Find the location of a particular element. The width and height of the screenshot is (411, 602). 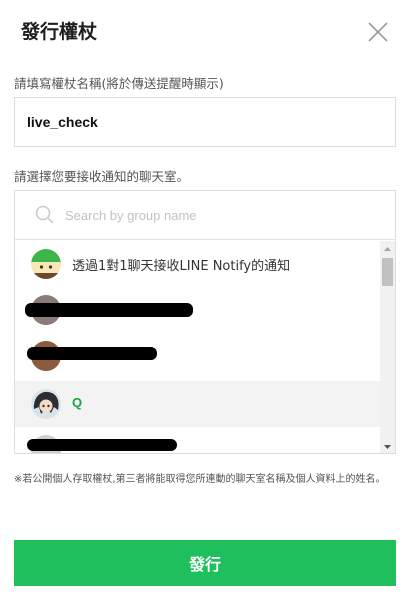

privacy-notice: ※若公開個人存取權杖,第三者將能取得您所連動的聊天室名稱及個人資料上的姓名。 is located at coordinates (200, 479).